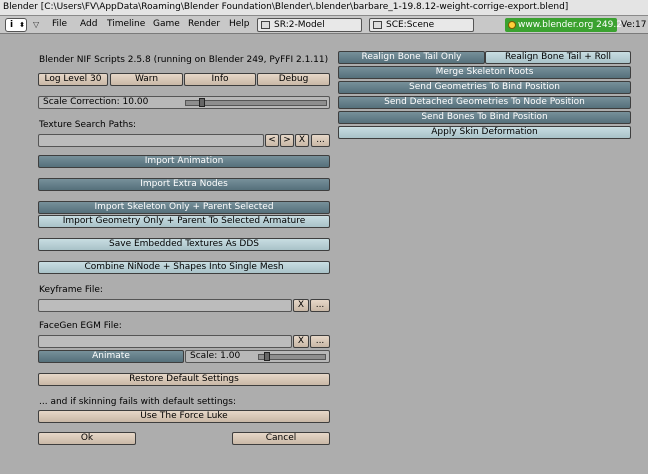 The image size is (648, 474). Describe the element at coordinates (265, 25) in the screenshot. I see `screen-icon` at that location.